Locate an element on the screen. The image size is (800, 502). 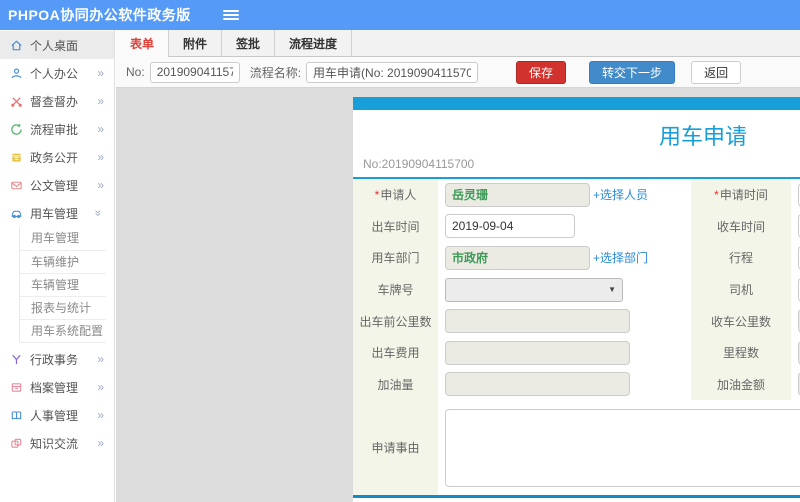
apply-reason-label: 申请事由 is located at coordinates (395, 448).